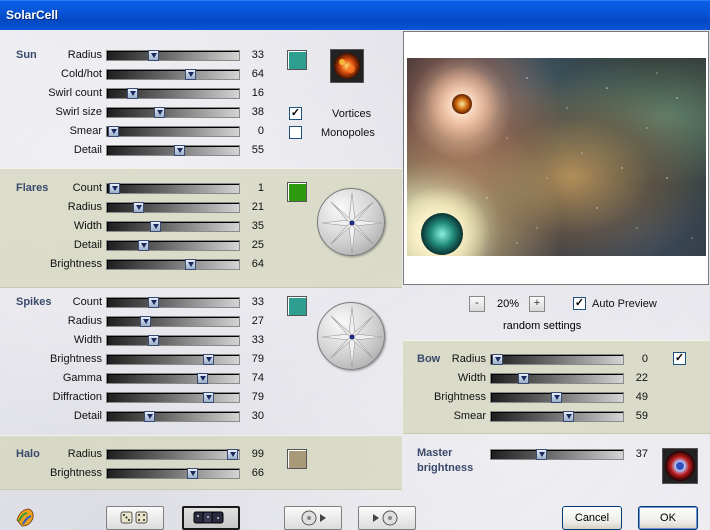 This screenshot has width=710, height=530. Describe the element at coordinates (135, 518) in the screenshot. I see `randomize-button` at that location.